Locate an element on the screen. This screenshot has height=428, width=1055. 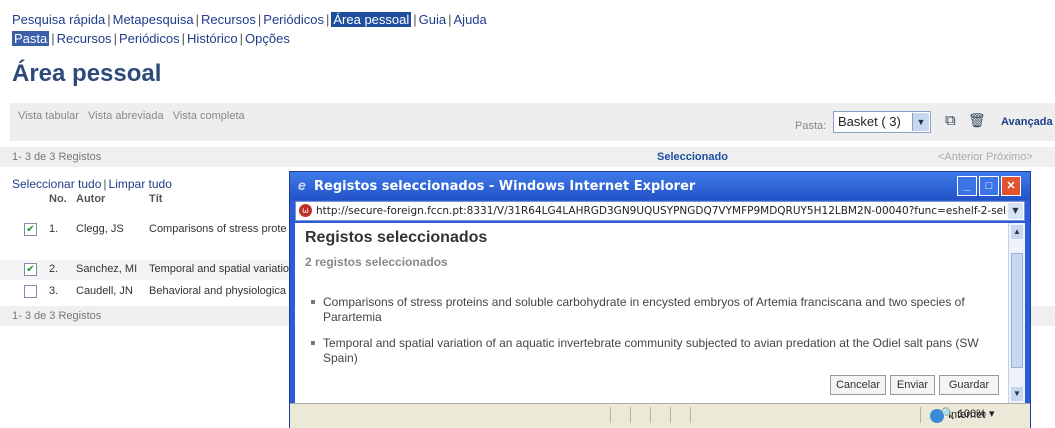
nav-resources: Recursos is located at coordinates (228, 19).